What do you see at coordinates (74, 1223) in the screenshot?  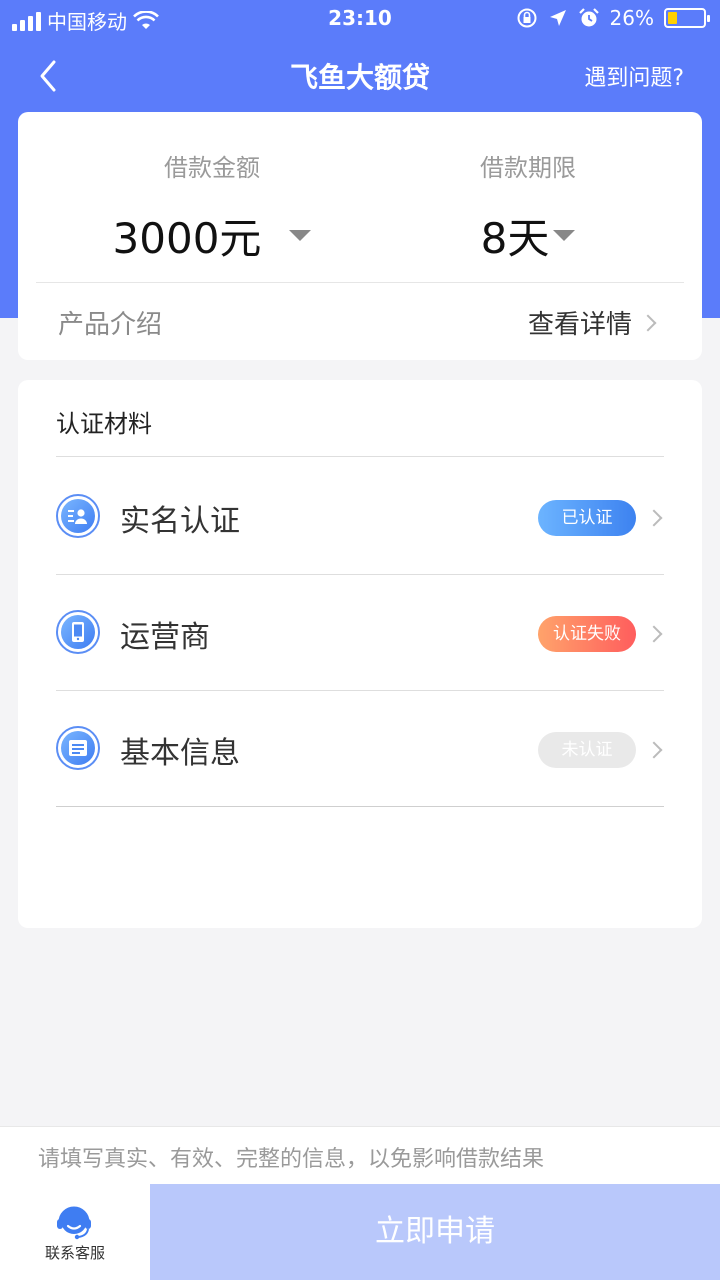 I see `headset-icon` at bounding box center [74, 1223].